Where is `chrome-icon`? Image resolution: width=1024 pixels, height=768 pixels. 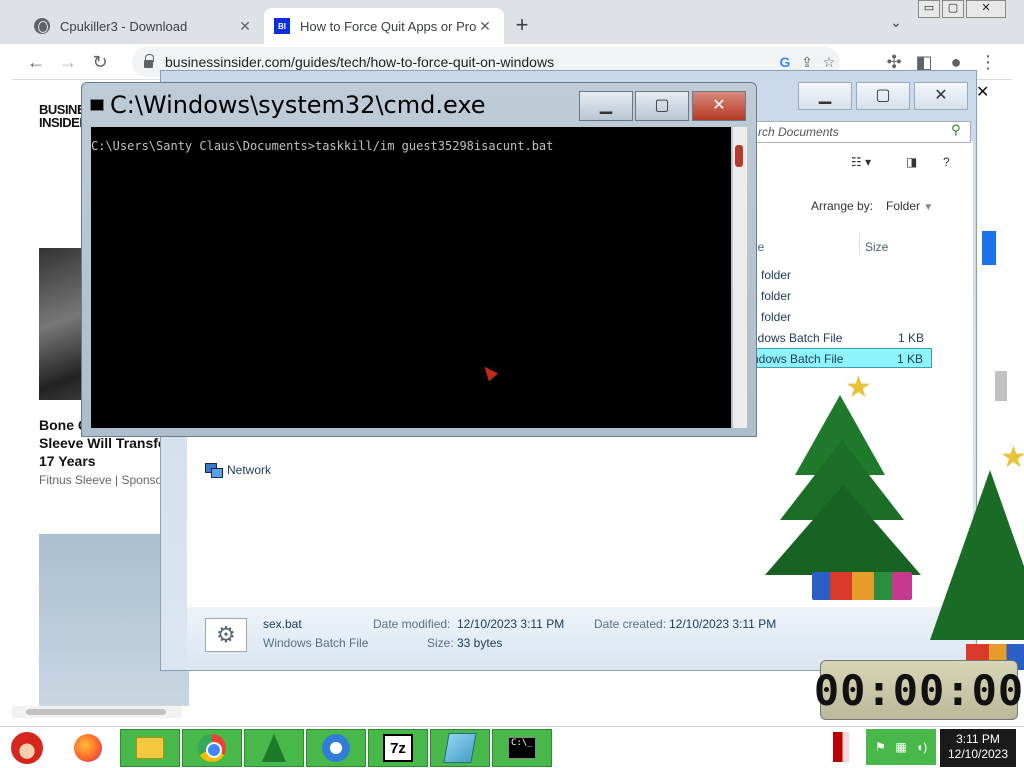
chrome-icon is located at coordinates (212, 748).